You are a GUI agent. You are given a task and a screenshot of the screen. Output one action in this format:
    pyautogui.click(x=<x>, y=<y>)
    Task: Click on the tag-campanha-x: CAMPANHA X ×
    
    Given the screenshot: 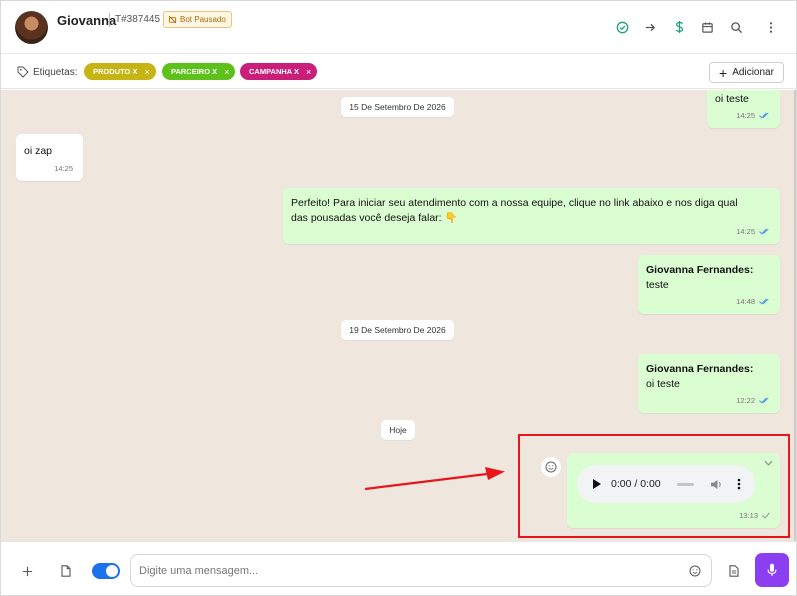 What is the action you would take?
    pyautogui.click(x=279, y=71)
    